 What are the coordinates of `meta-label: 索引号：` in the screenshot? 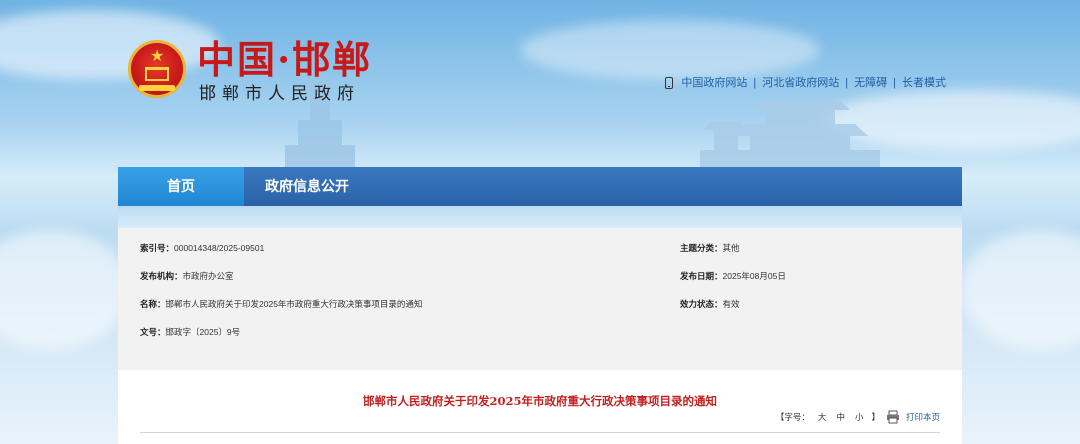 It's located at (157, 248).